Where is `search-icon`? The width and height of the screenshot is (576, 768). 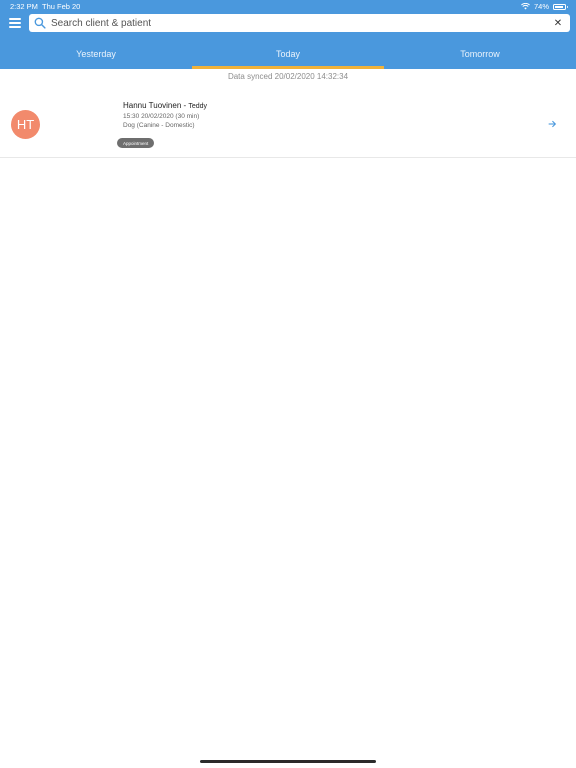 search-icon is located at coordinates (40, 23).